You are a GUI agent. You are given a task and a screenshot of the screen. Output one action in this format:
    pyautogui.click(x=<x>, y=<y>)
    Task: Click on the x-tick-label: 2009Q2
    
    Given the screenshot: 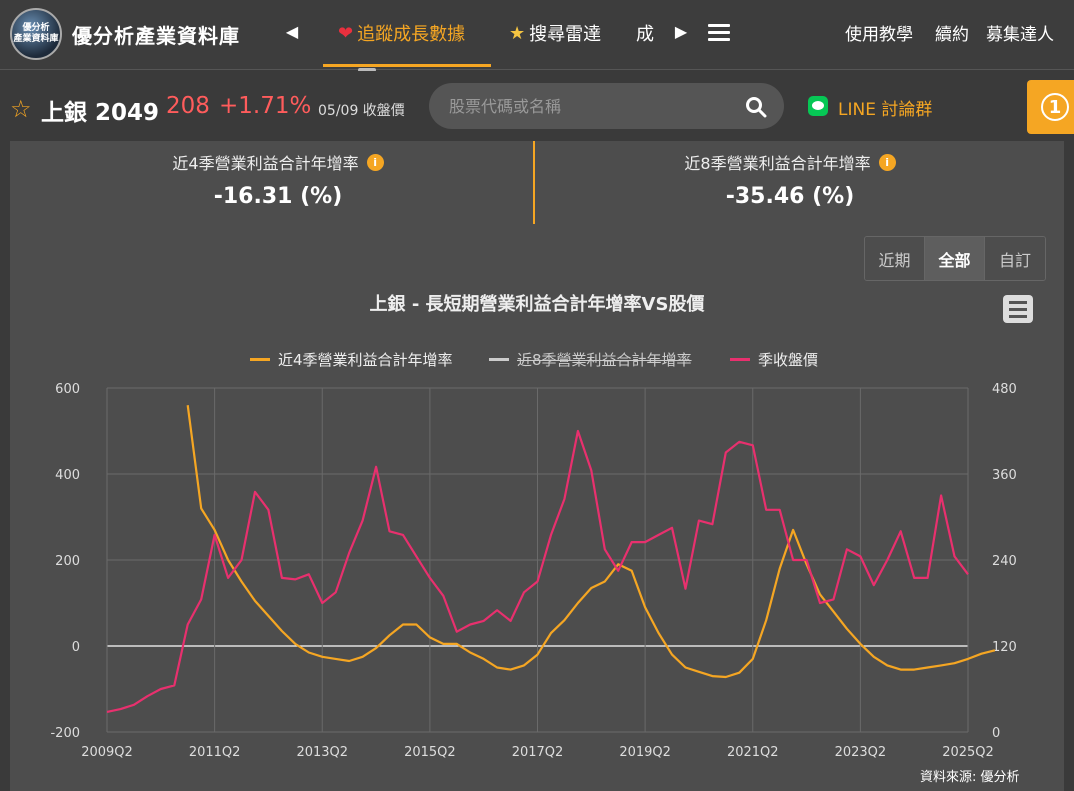 What is the action you would take?
    pyautogui.click(x=107, y=752)
    